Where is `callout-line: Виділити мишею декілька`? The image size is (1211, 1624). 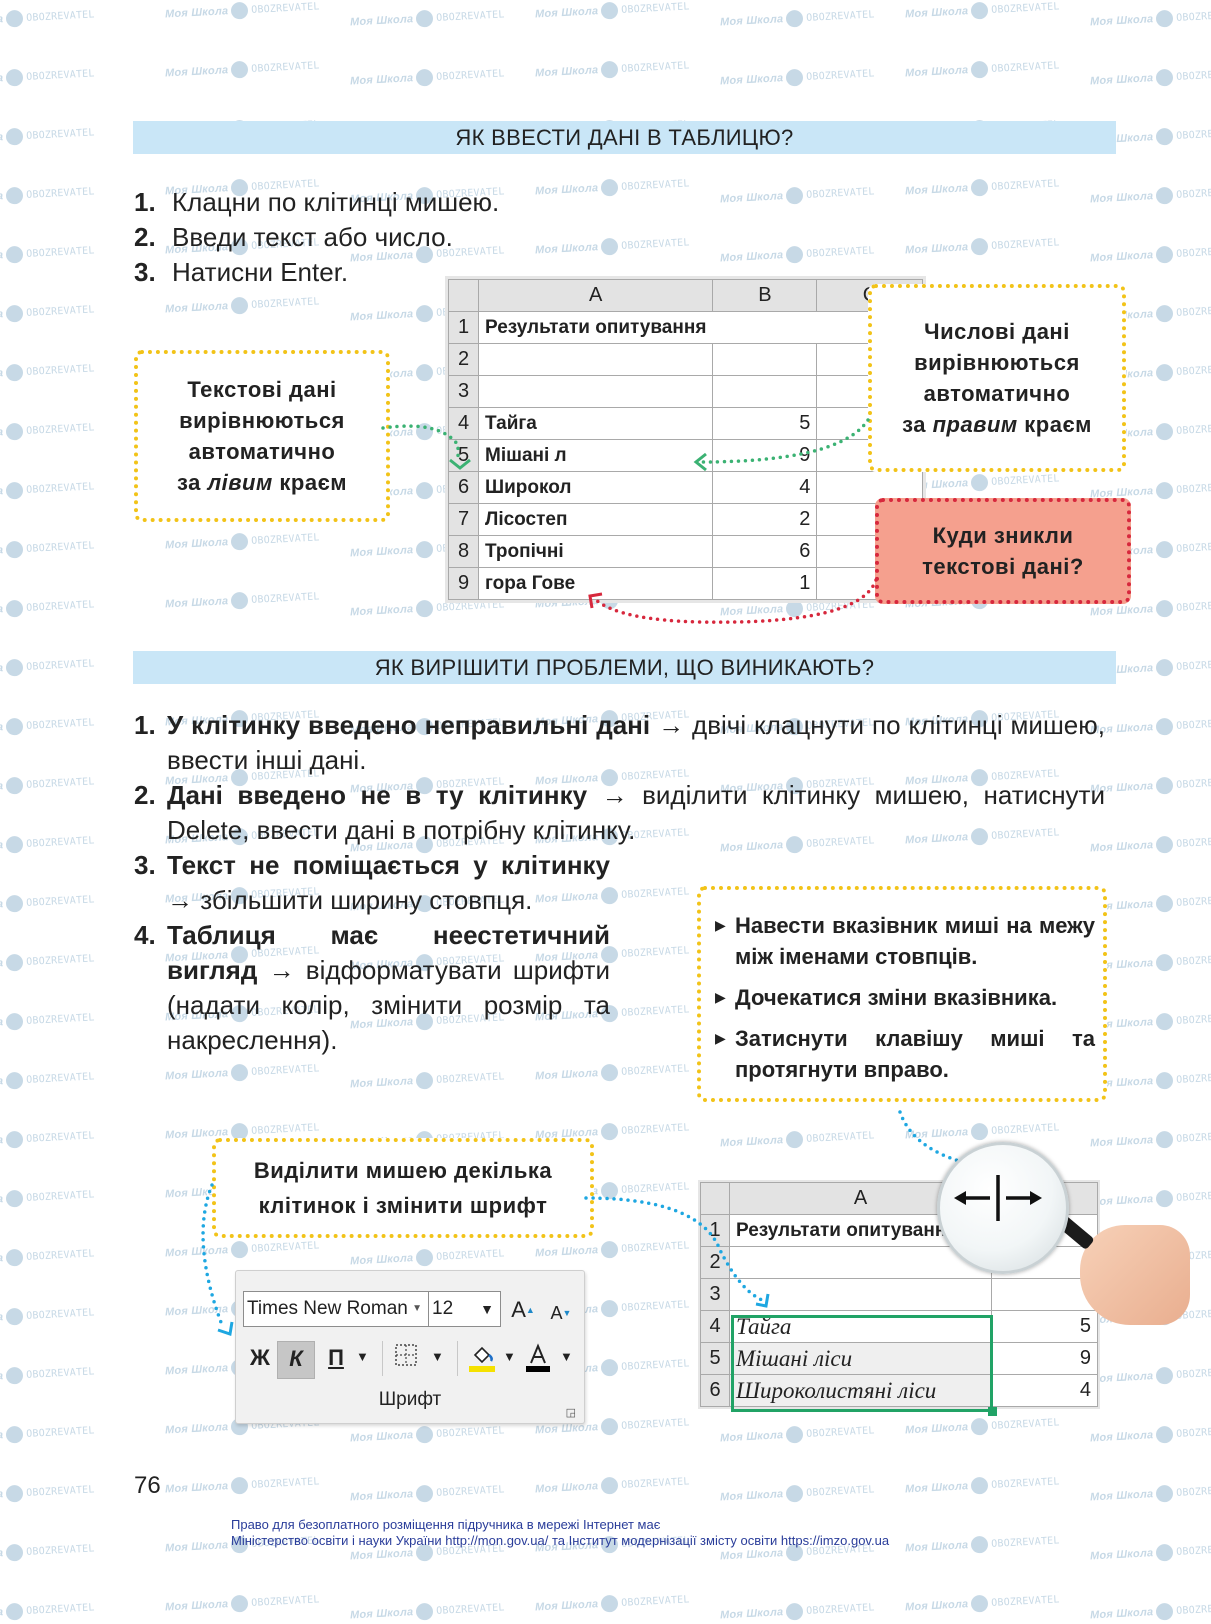
callout-line: Виділити мишею декілька is located at coordinates (403, 1170).